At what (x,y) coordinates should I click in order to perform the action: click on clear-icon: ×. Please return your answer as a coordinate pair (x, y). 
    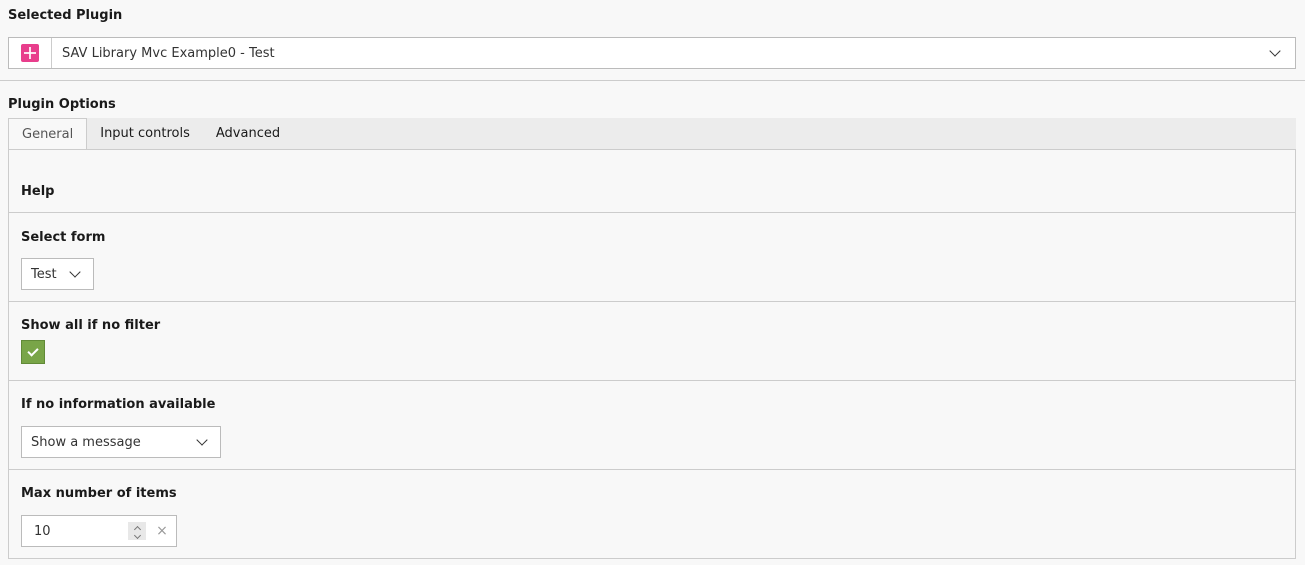
    Looking at the image, I should click on (162, 531).